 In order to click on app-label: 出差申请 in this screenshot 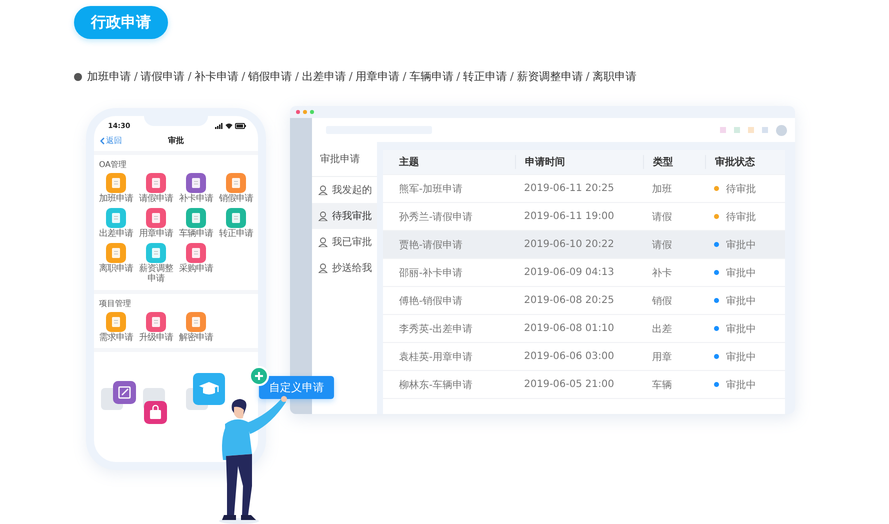, I will do `click(116, 234)`.